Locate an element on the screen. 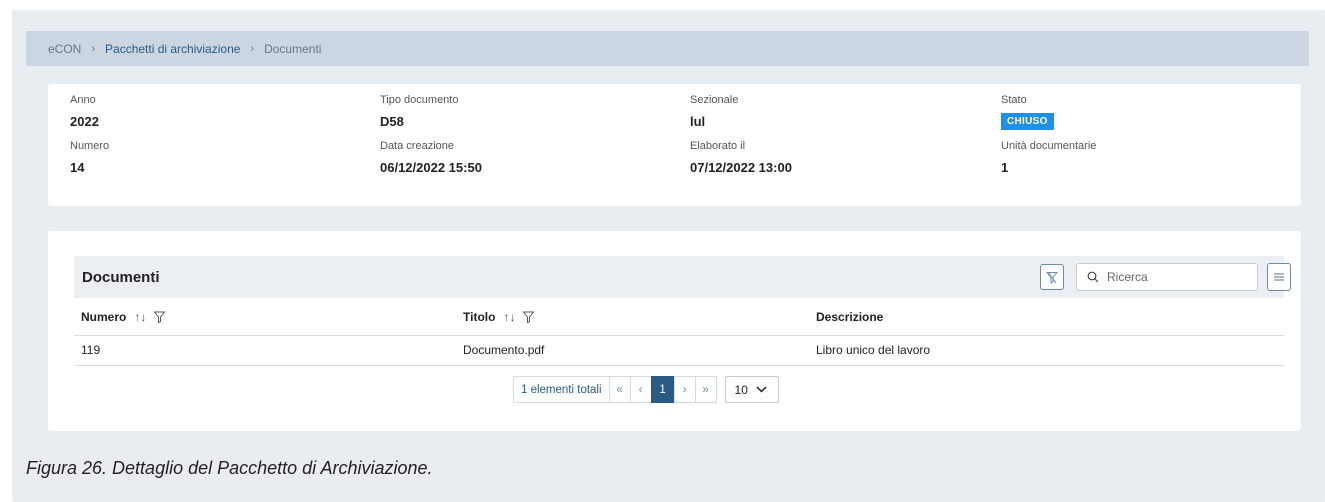 Image resolution: width=1325 pixels, height=502 pixels. field-value: 07/12/2022 13:00 is located at coordinates (741, 167).